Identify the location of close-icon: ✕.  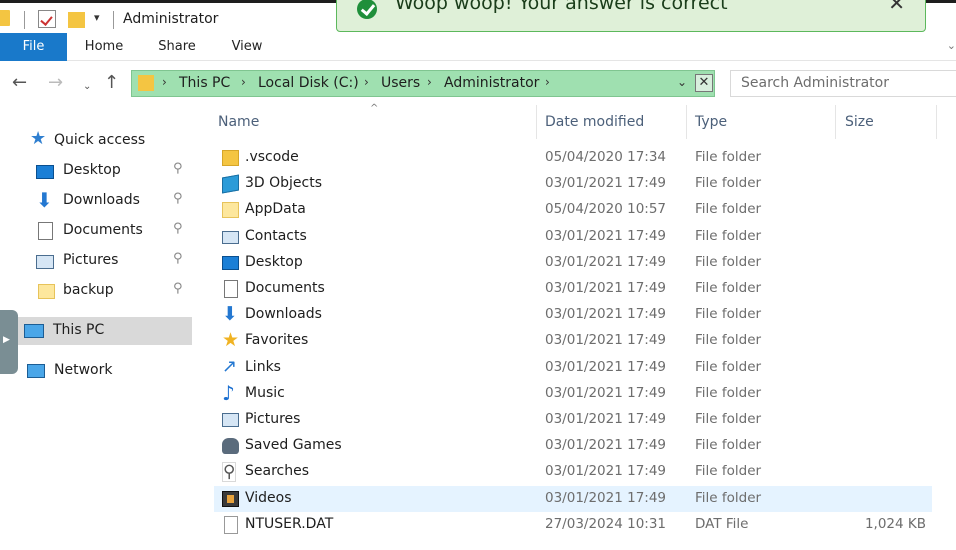
(896, 7).